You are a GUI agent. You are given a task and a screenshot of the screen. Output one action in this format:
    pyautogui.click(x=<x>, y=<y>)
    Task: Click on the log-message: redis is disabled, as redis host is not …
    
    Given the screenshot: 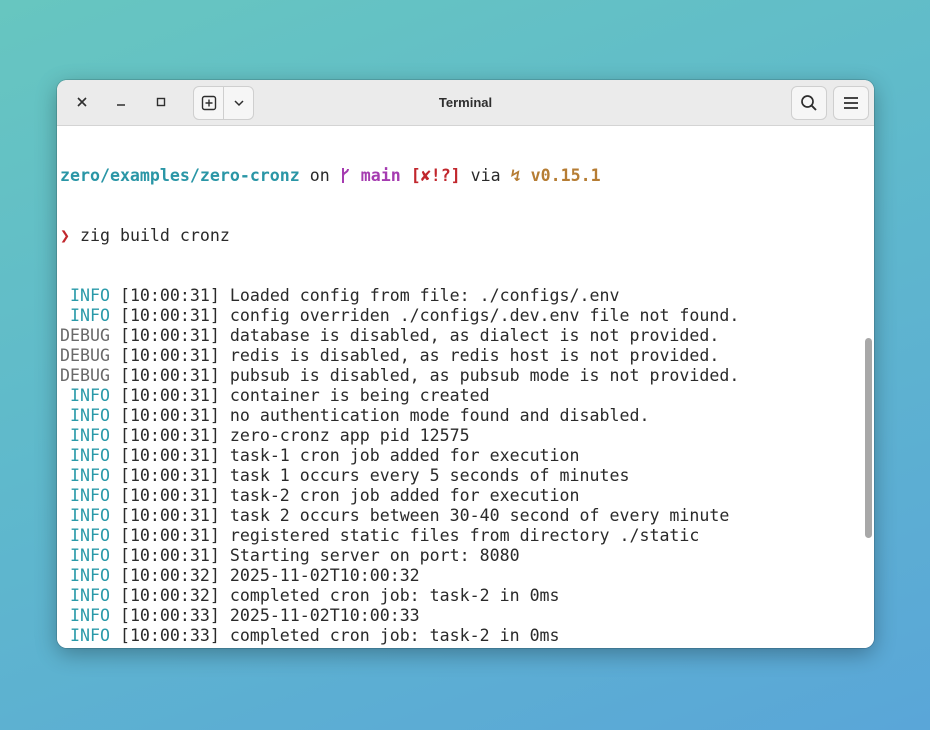 What is the action you would take?
    pyautogui.click(x=474, y=355)
    